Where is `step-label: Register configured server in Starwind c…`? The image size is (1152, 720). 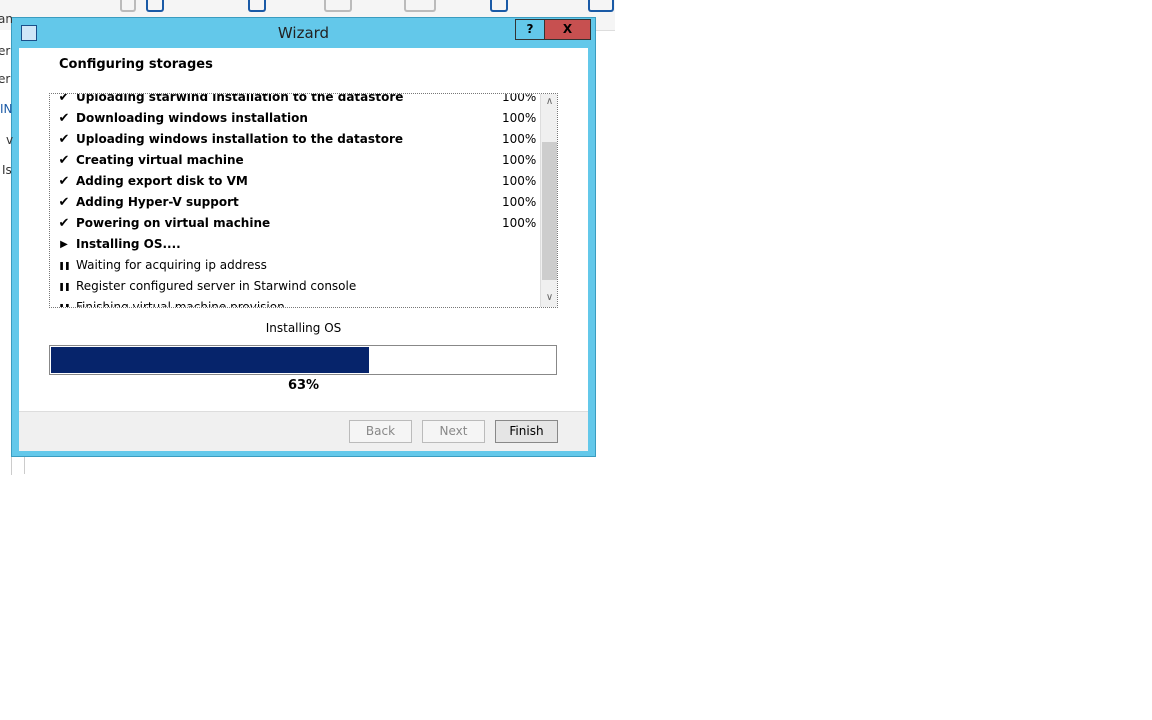 step-label: Register configured server in Starwind c… is located at coordinates (216, 286).